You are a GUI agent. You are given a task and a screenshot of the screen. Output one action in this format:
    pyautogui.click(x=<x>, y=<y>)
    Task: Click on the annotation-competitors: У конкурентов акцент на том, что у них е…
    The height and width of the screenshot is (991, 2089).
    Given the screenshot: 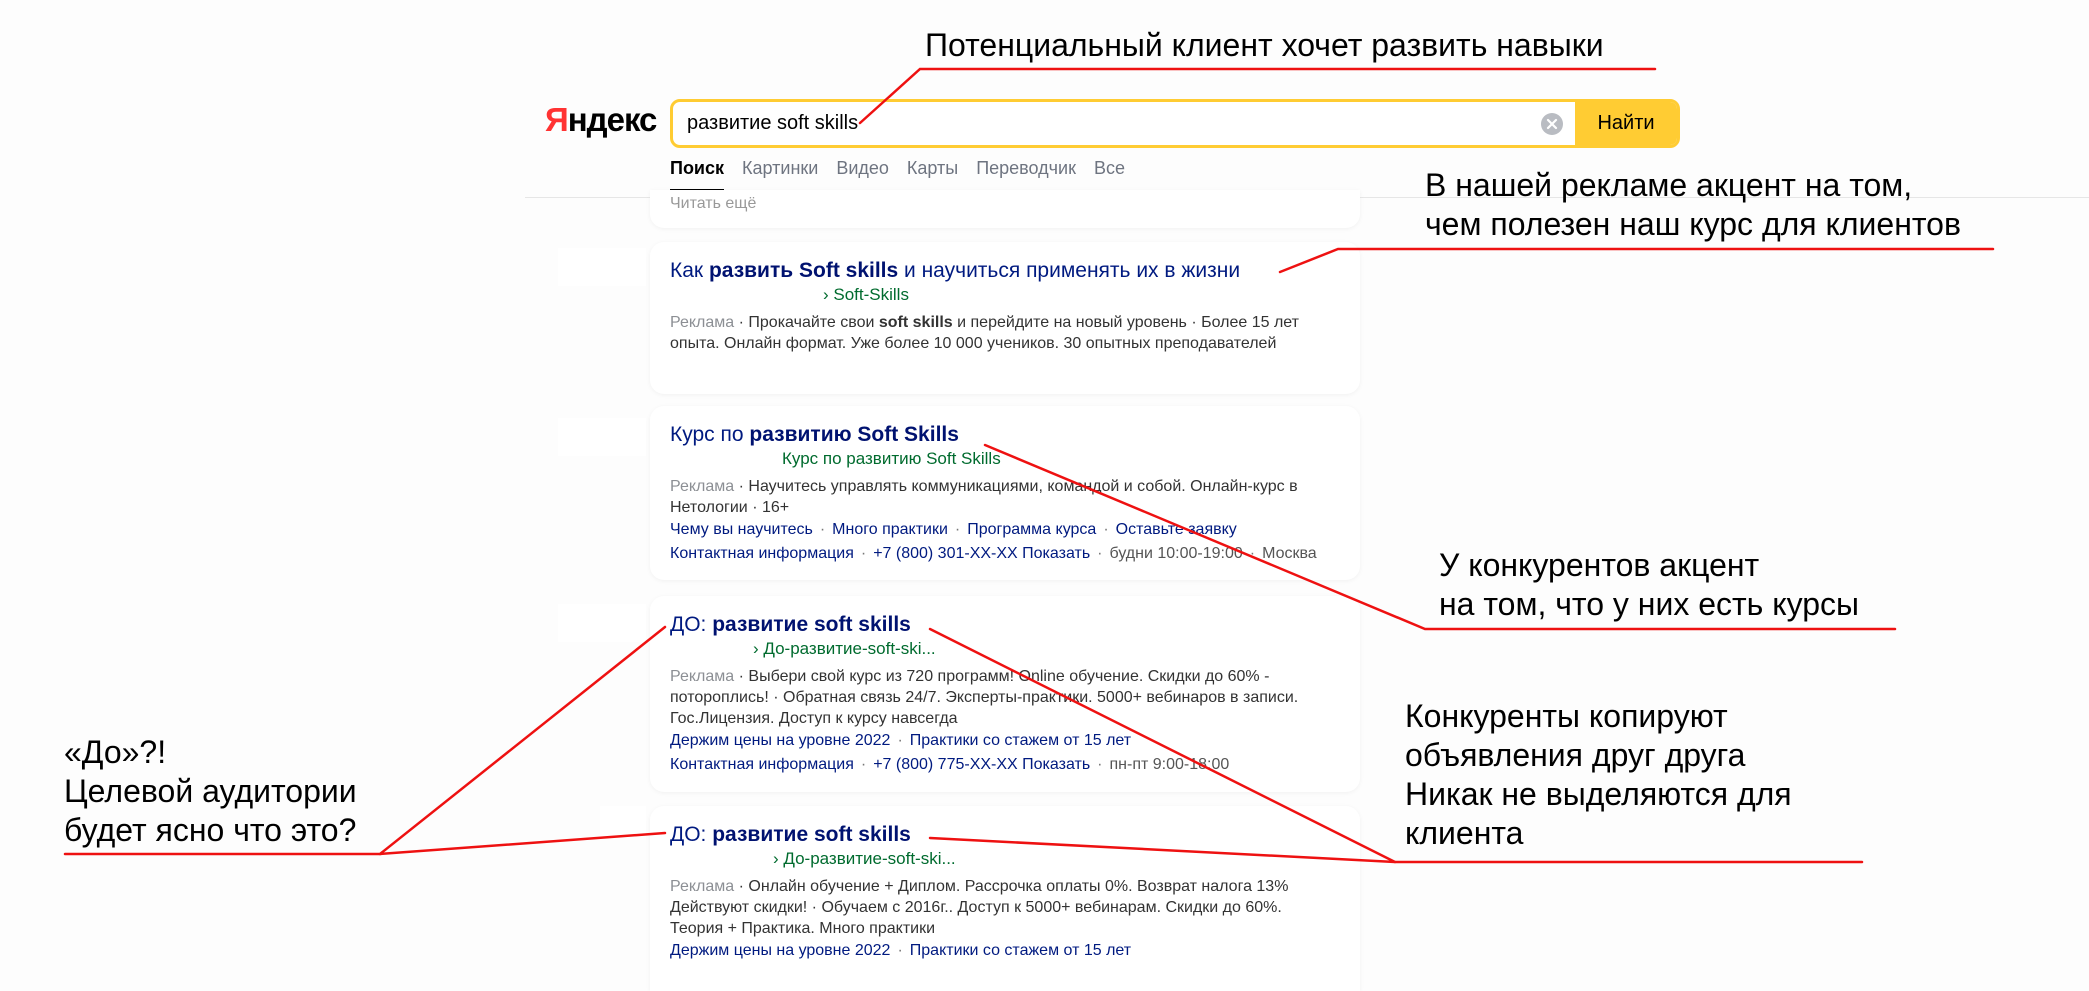 What is the action you would take?
    pyautogui.click(x=1649, y=584)
    